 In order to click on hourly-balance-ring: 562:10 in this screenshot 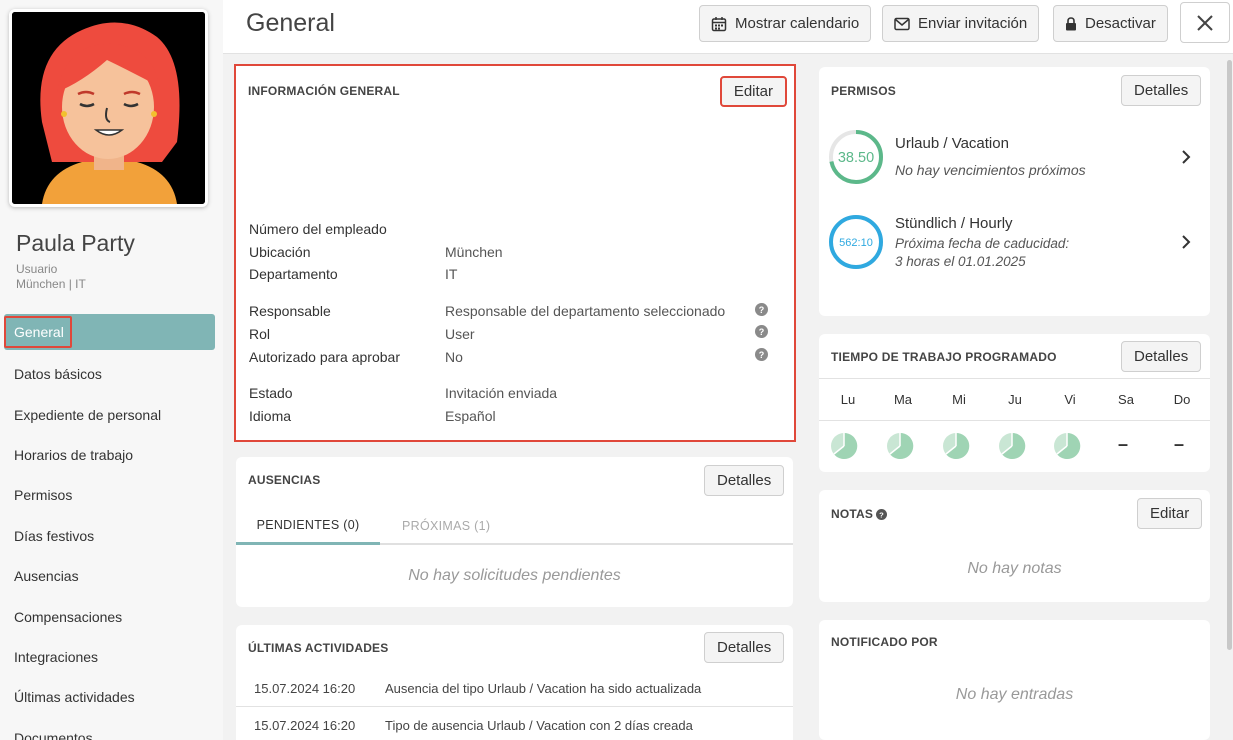, I will do `click(856, 242)`.